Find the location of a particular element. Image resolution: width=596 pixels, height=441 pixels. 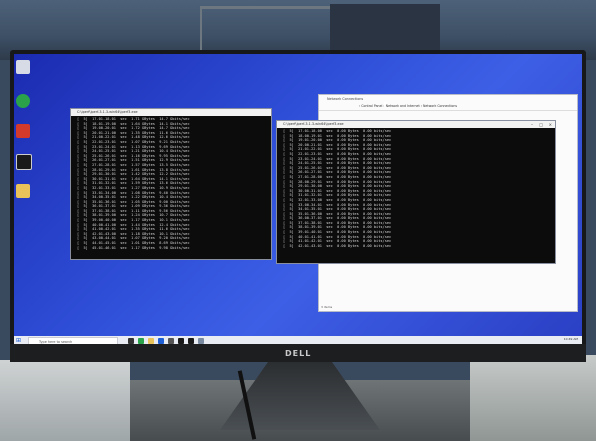

folder-icon is located at coordinates (23, 191).